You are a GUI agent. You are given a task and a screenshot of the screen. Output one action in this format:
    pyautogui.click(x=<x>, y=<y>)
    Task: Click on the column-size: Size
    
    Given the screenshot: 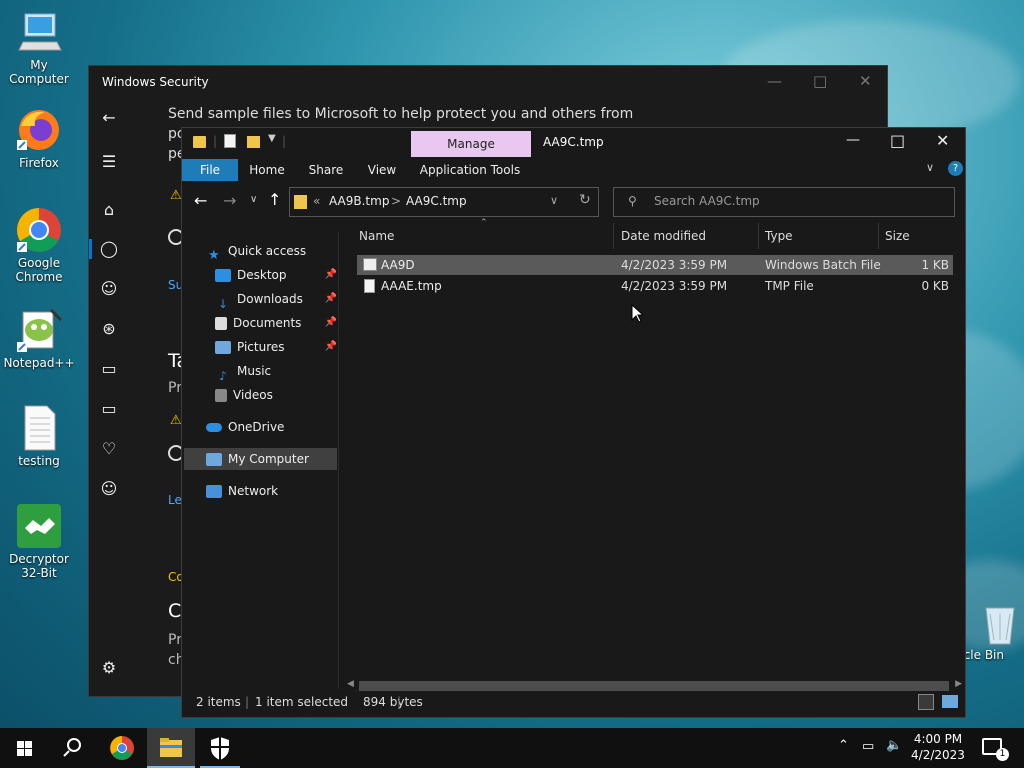 What is the action you would take?
    pyautogui.click(x=918, y=236)
    